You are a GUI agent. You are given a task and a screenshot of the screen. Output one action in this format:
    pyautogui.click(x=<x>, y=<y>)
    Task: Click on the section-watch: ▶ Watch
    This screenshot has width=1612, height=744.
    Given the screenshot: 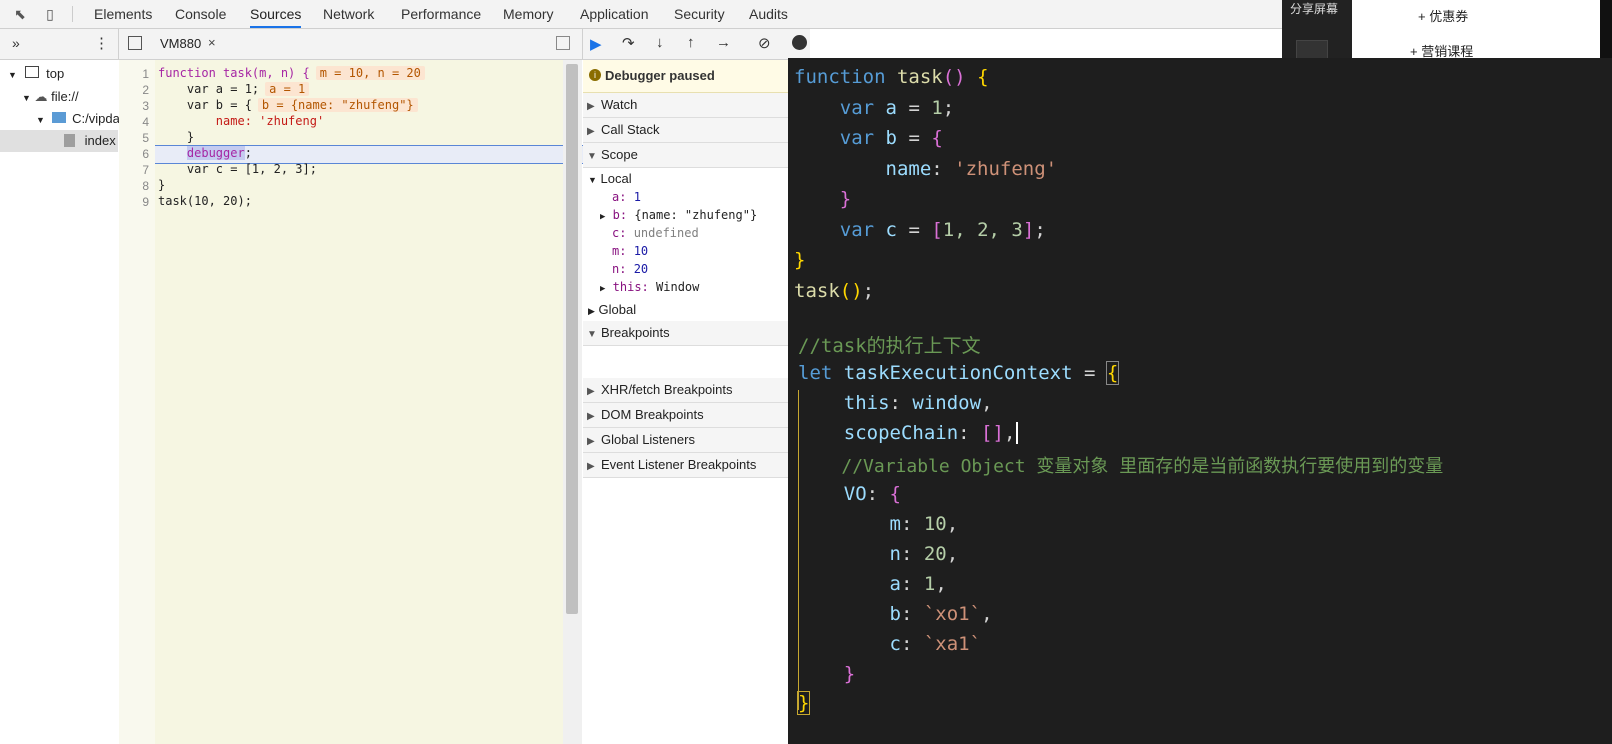 What is the action you would take?
    pyautogui.click(x=685, y=105)
    